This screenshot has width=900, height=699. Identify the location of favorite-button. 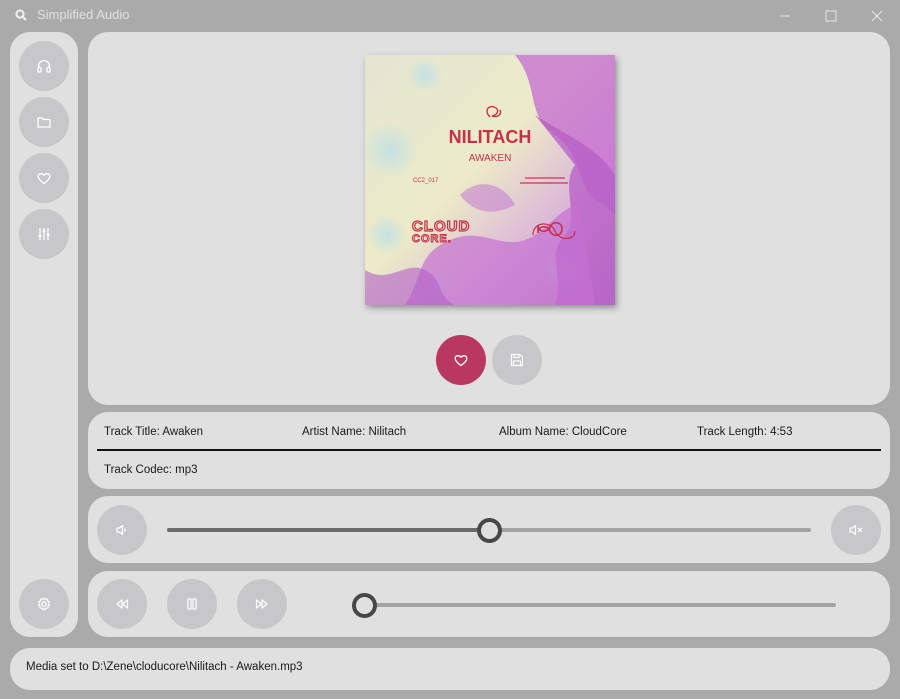
(461, 360).